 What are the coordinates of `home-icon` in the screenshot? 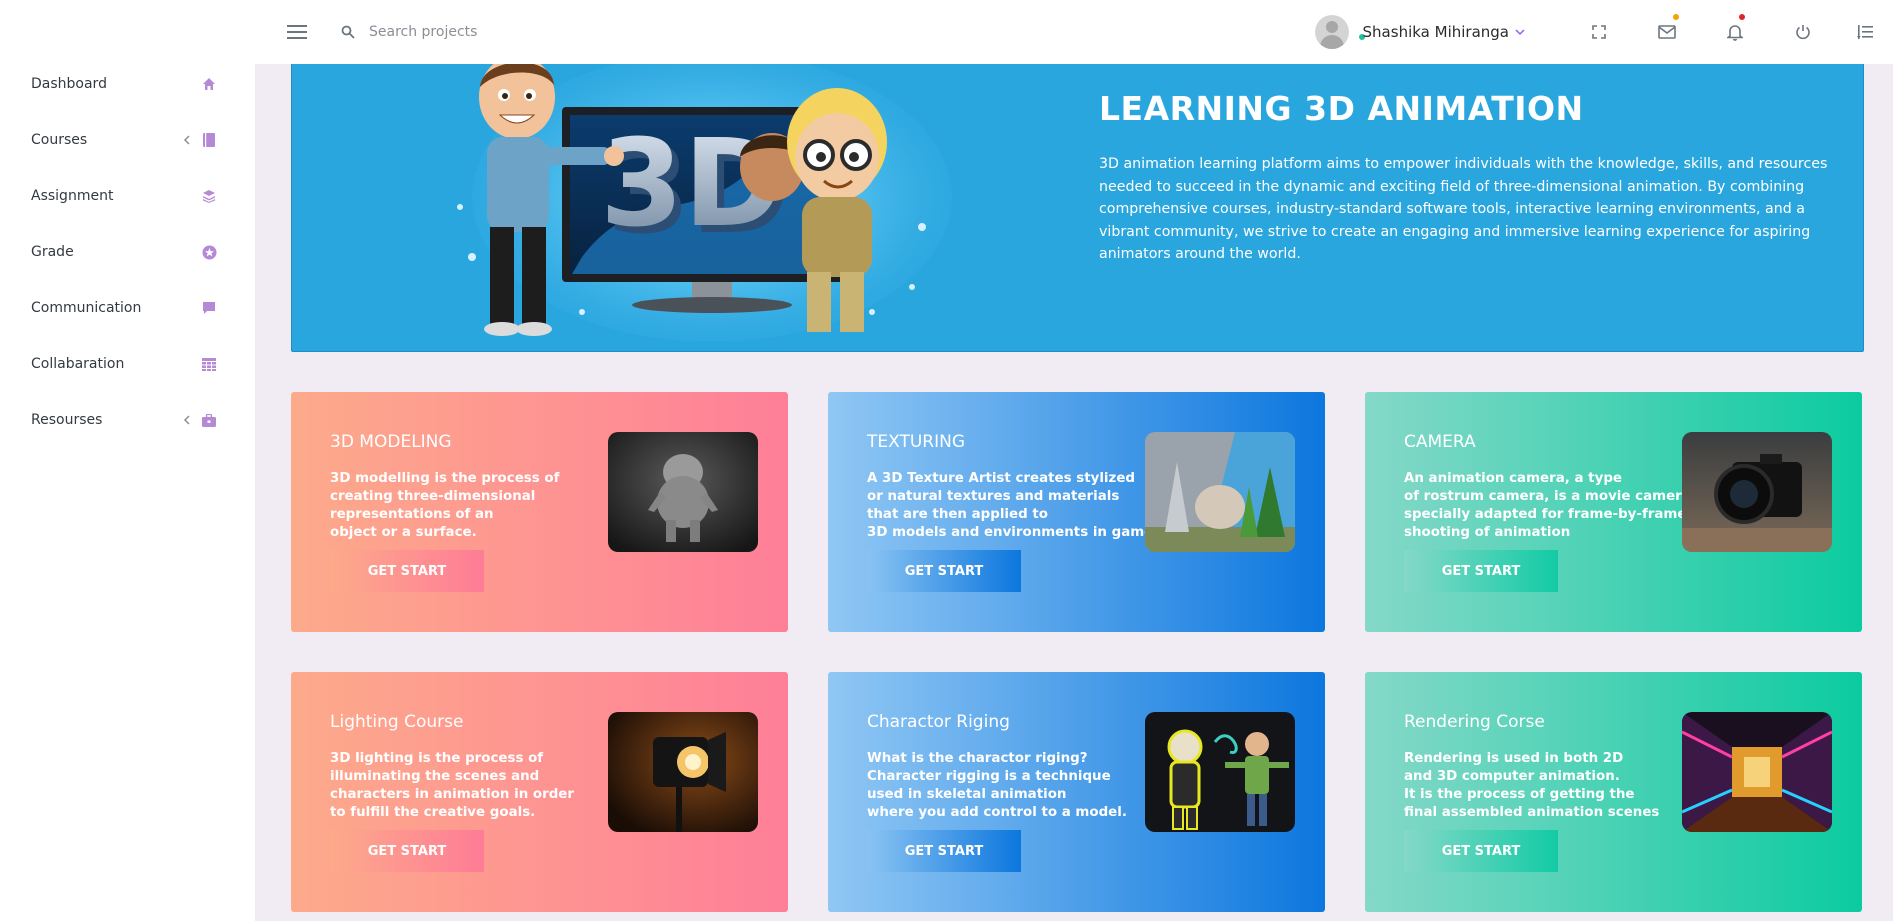 It's located at (209, 84).